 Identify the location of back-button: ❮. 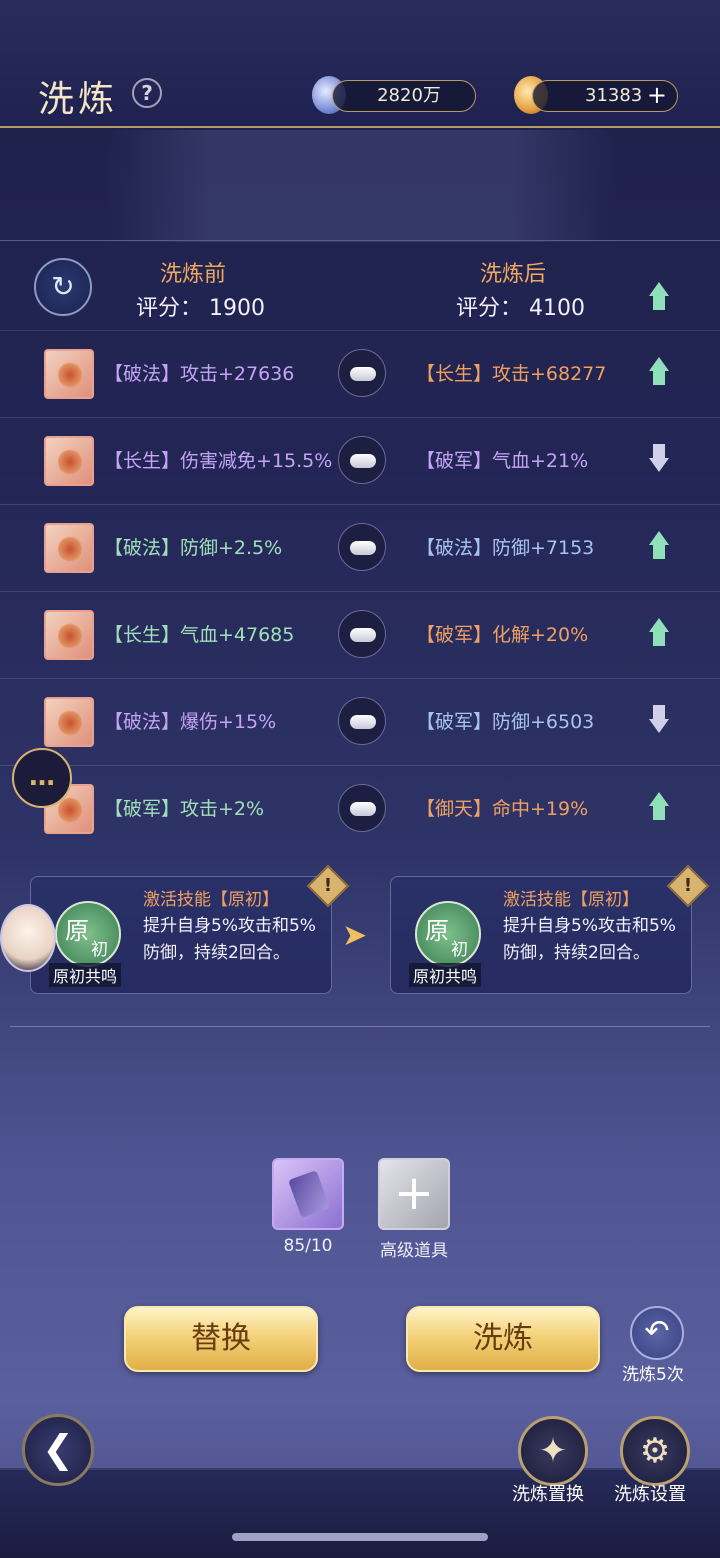
(58, 1450).